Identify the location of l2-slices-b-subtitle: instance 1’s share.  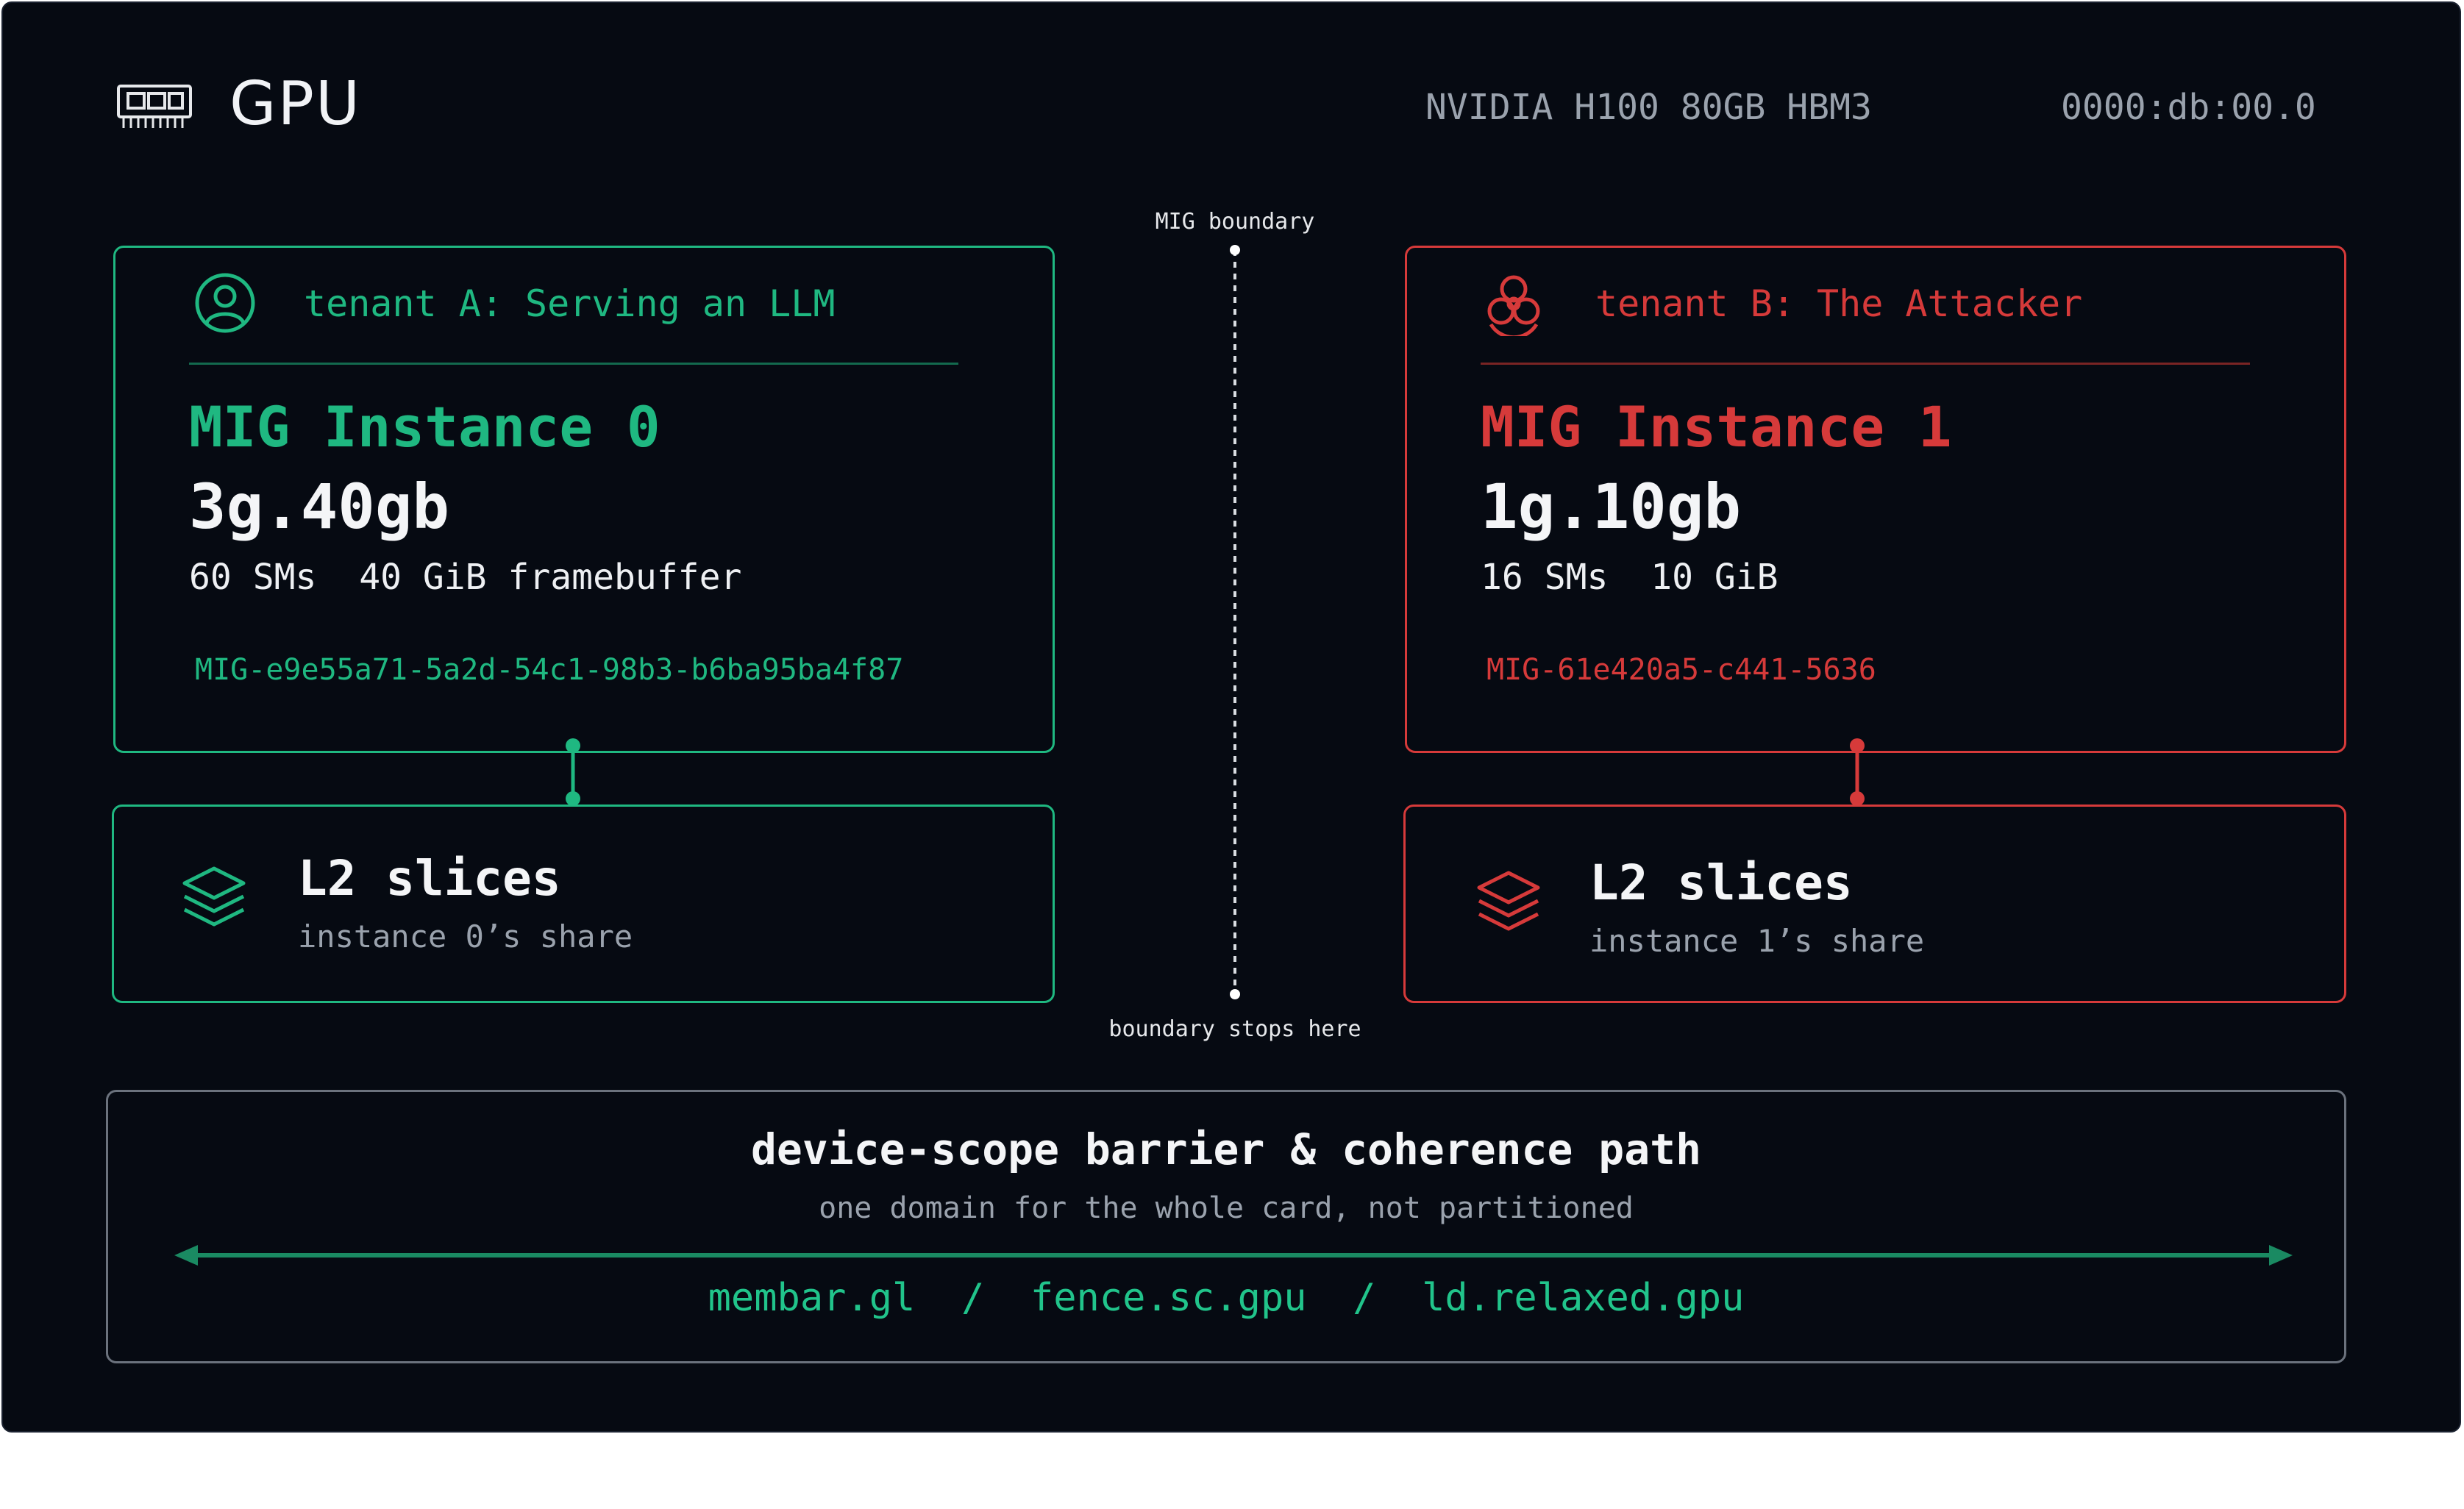
(1757, 941).